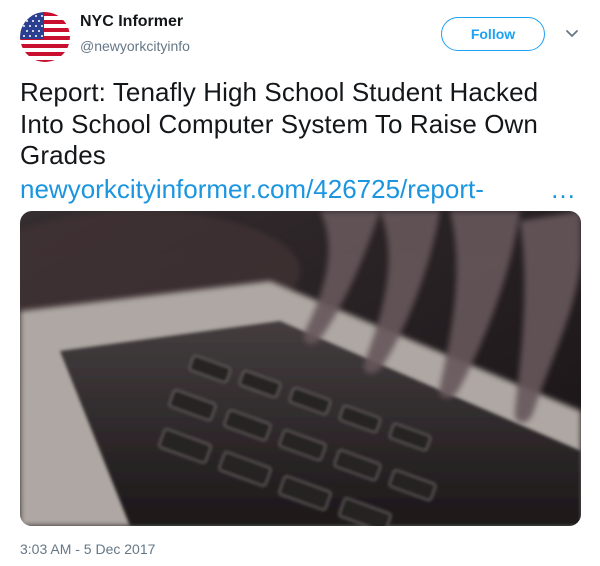 This screenshot has height=566, width=600. Describe the element at coordinates (260, 189) in the screenshot. I see `tweet-link: newyorkcityinformer.com/426725/report-` at that location.